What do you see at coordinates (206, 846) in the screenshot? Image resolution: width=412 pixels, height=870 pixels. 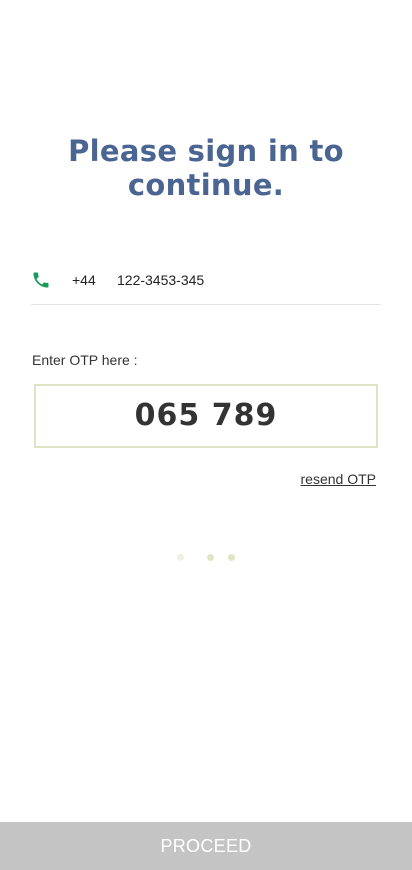 I see `proceed-button: PROCEED` at bounding box center [206, 846].